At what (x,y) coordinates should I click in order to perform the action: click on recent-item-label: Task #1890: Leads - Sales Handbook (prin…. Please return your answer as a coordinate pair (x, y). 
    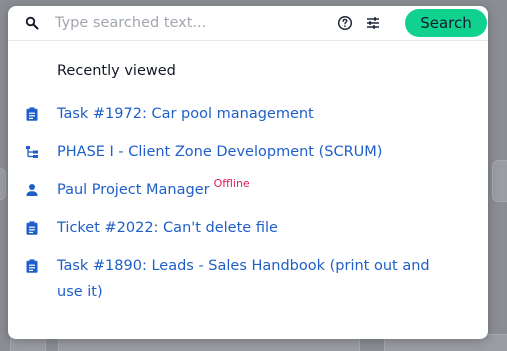
    Looking at the image, I should click on (254, 279).